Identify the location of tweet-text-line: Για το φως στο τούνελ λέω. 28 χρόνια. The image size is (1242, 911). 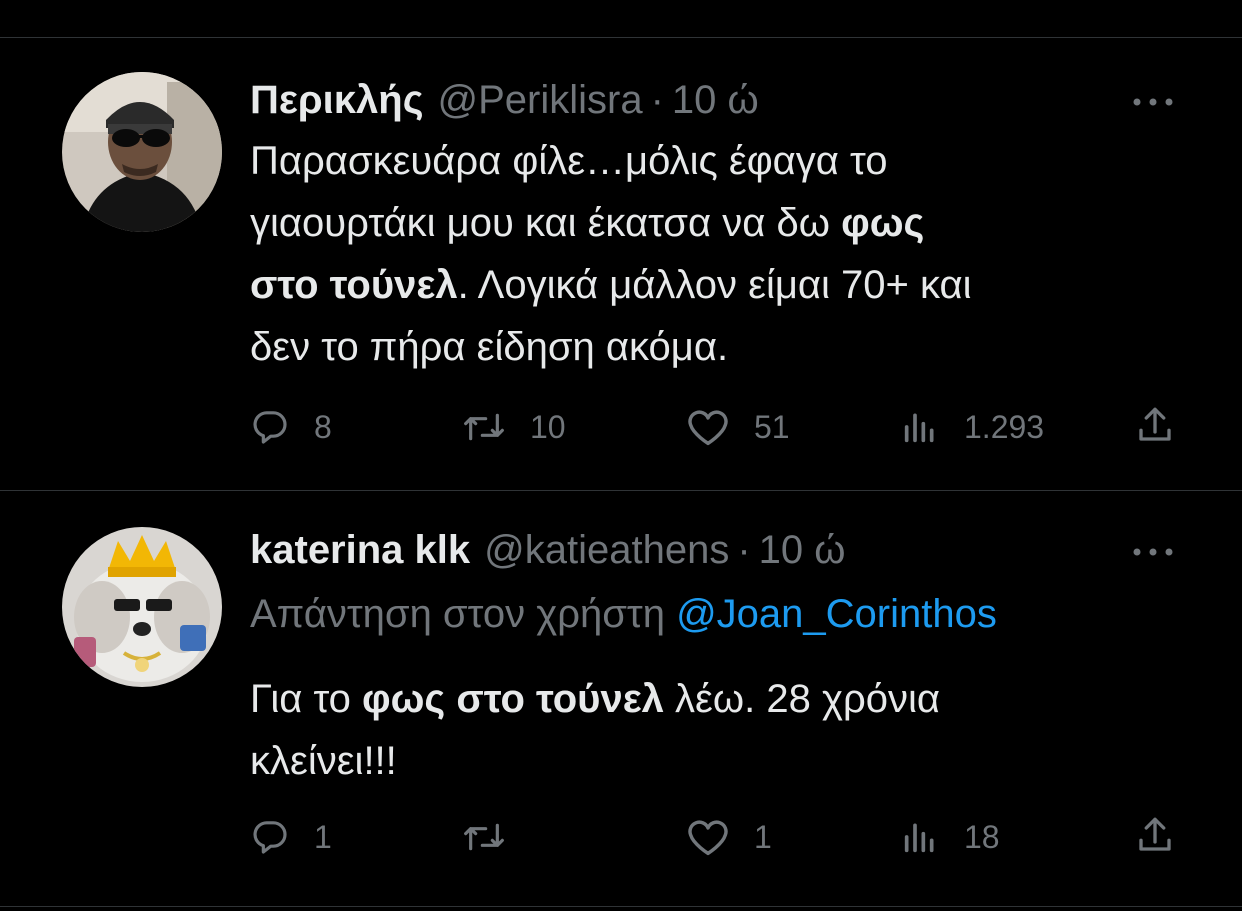
(595, 699).